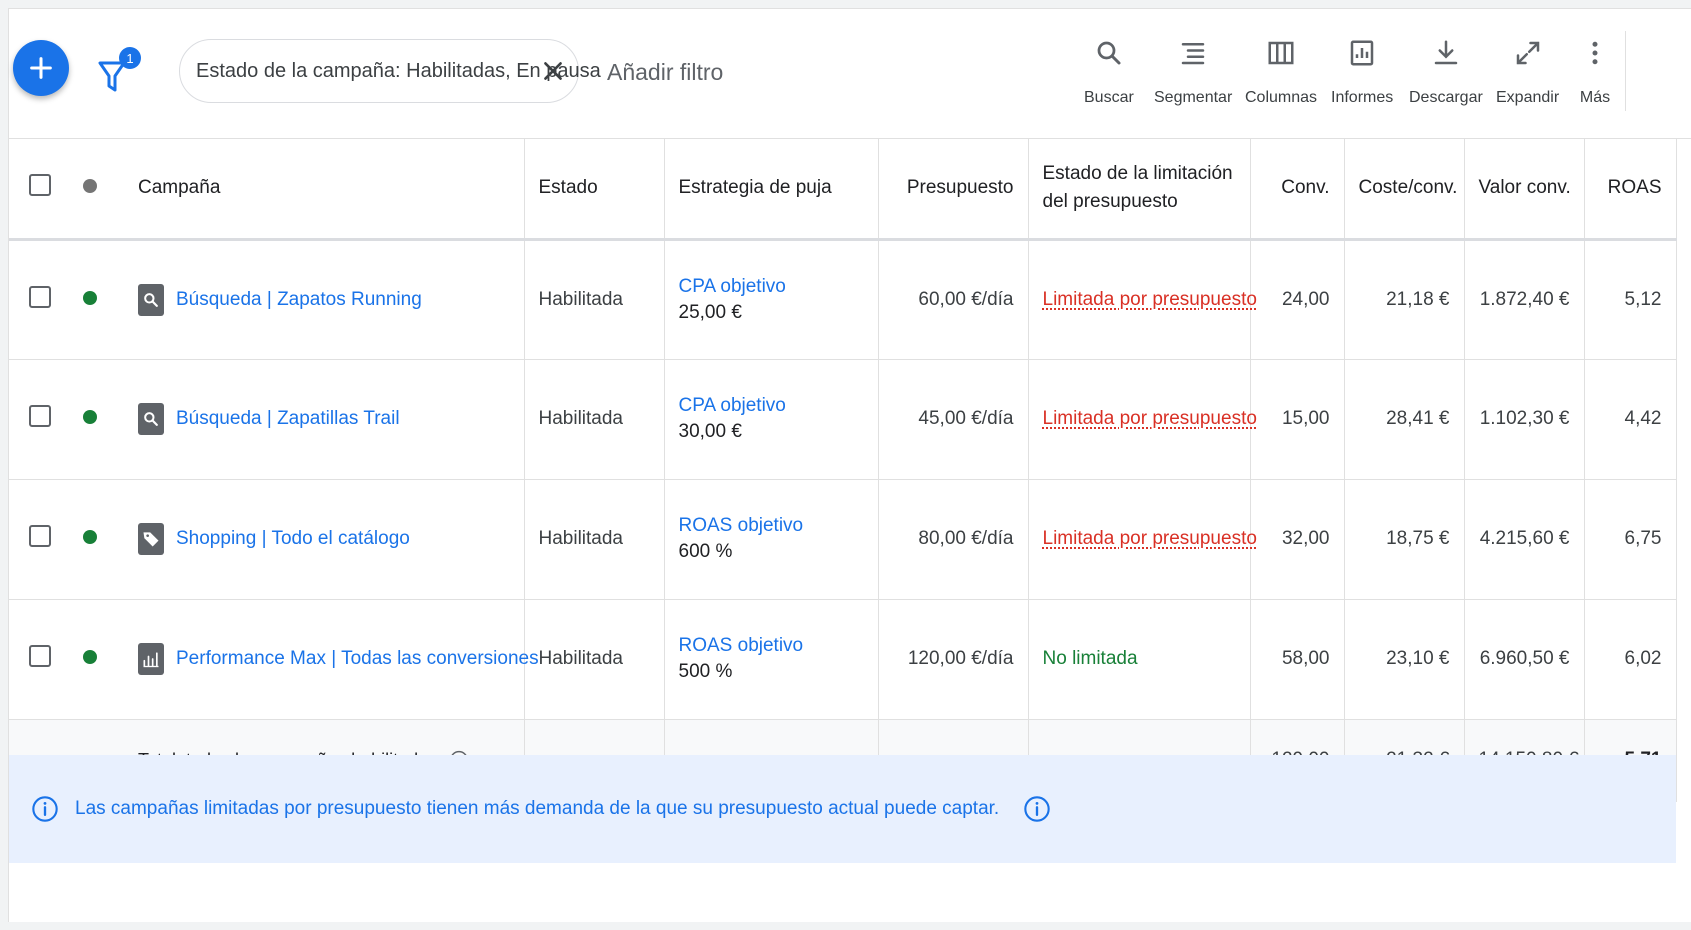 The width and height of the screenshot is (1691, 930). What do you see at coordinates (293, 539) in the screenshot?
I see `campaign-link: Shopping | Todo el catálogo` at bounding box center [293, 539].